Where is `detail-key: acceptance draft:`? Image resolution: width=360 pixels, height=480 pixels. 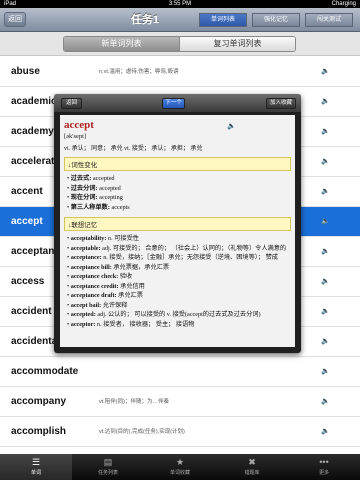
detail-key: acceptance draft: is located at coordinates (93, 295).